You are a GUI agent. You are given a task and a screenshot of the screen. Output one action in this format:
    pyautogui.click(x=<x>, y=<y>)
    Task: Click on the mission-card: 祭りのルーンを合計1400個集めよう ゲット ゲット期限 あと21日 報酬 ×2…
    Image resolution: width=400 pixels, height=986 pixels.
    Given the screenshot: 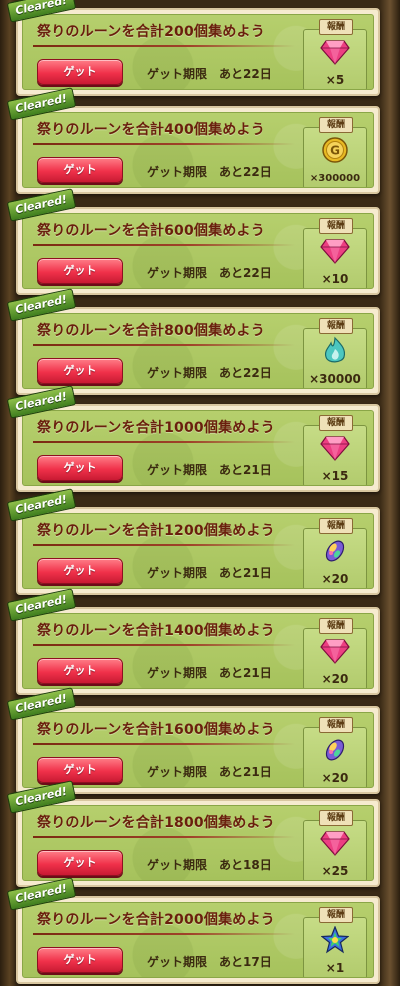 What is the action you would take?
    pyautogui.click(x=193, y=641)
    